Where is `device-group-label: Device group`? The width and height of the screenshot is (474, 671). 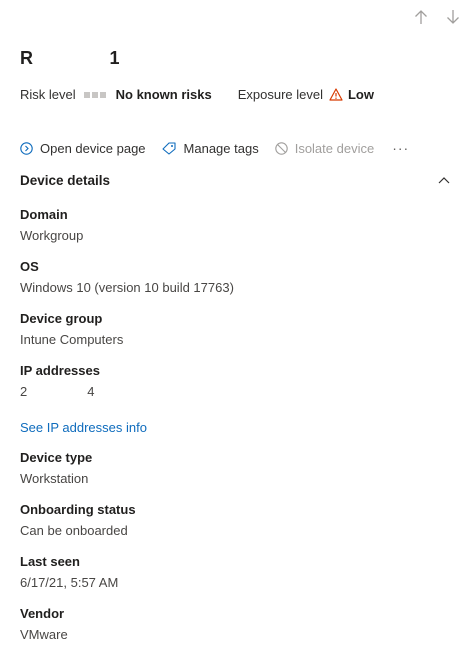
device-group-label: Device group is located at coordinates (61, 318).